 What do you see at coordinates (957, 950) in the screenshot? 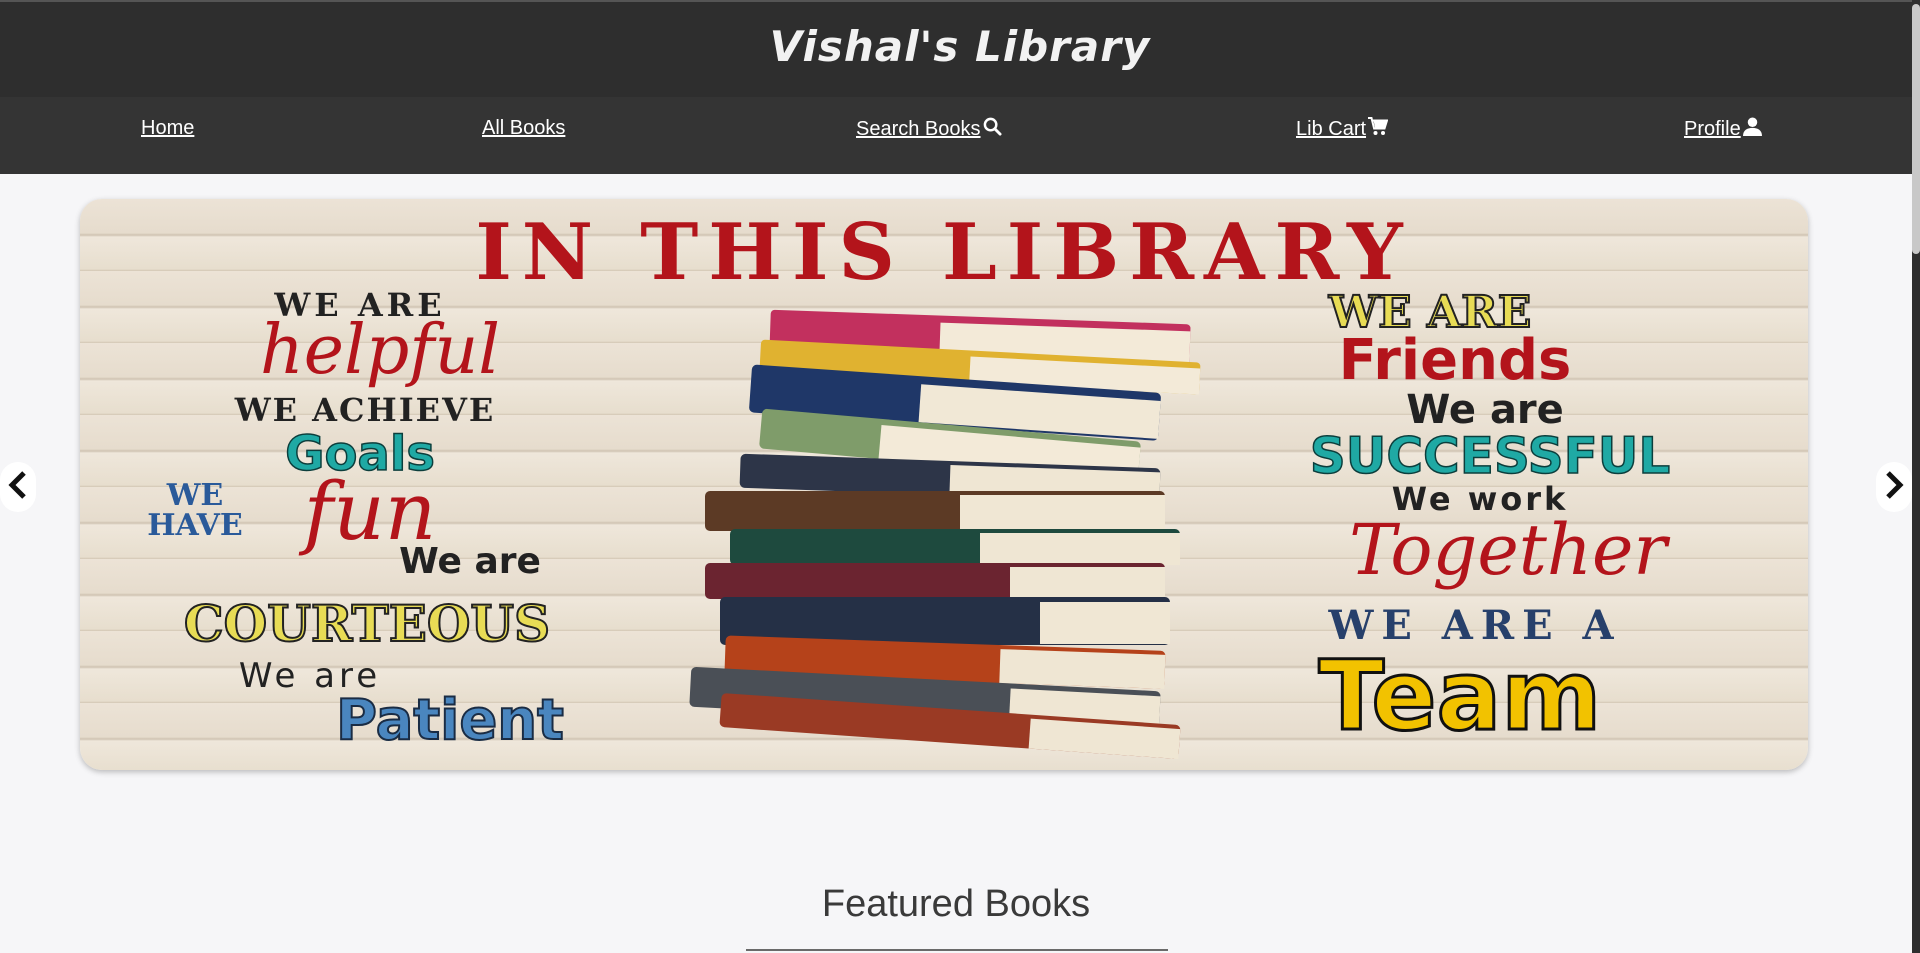
I see `heading-underline` at bounding box center [957, 950].